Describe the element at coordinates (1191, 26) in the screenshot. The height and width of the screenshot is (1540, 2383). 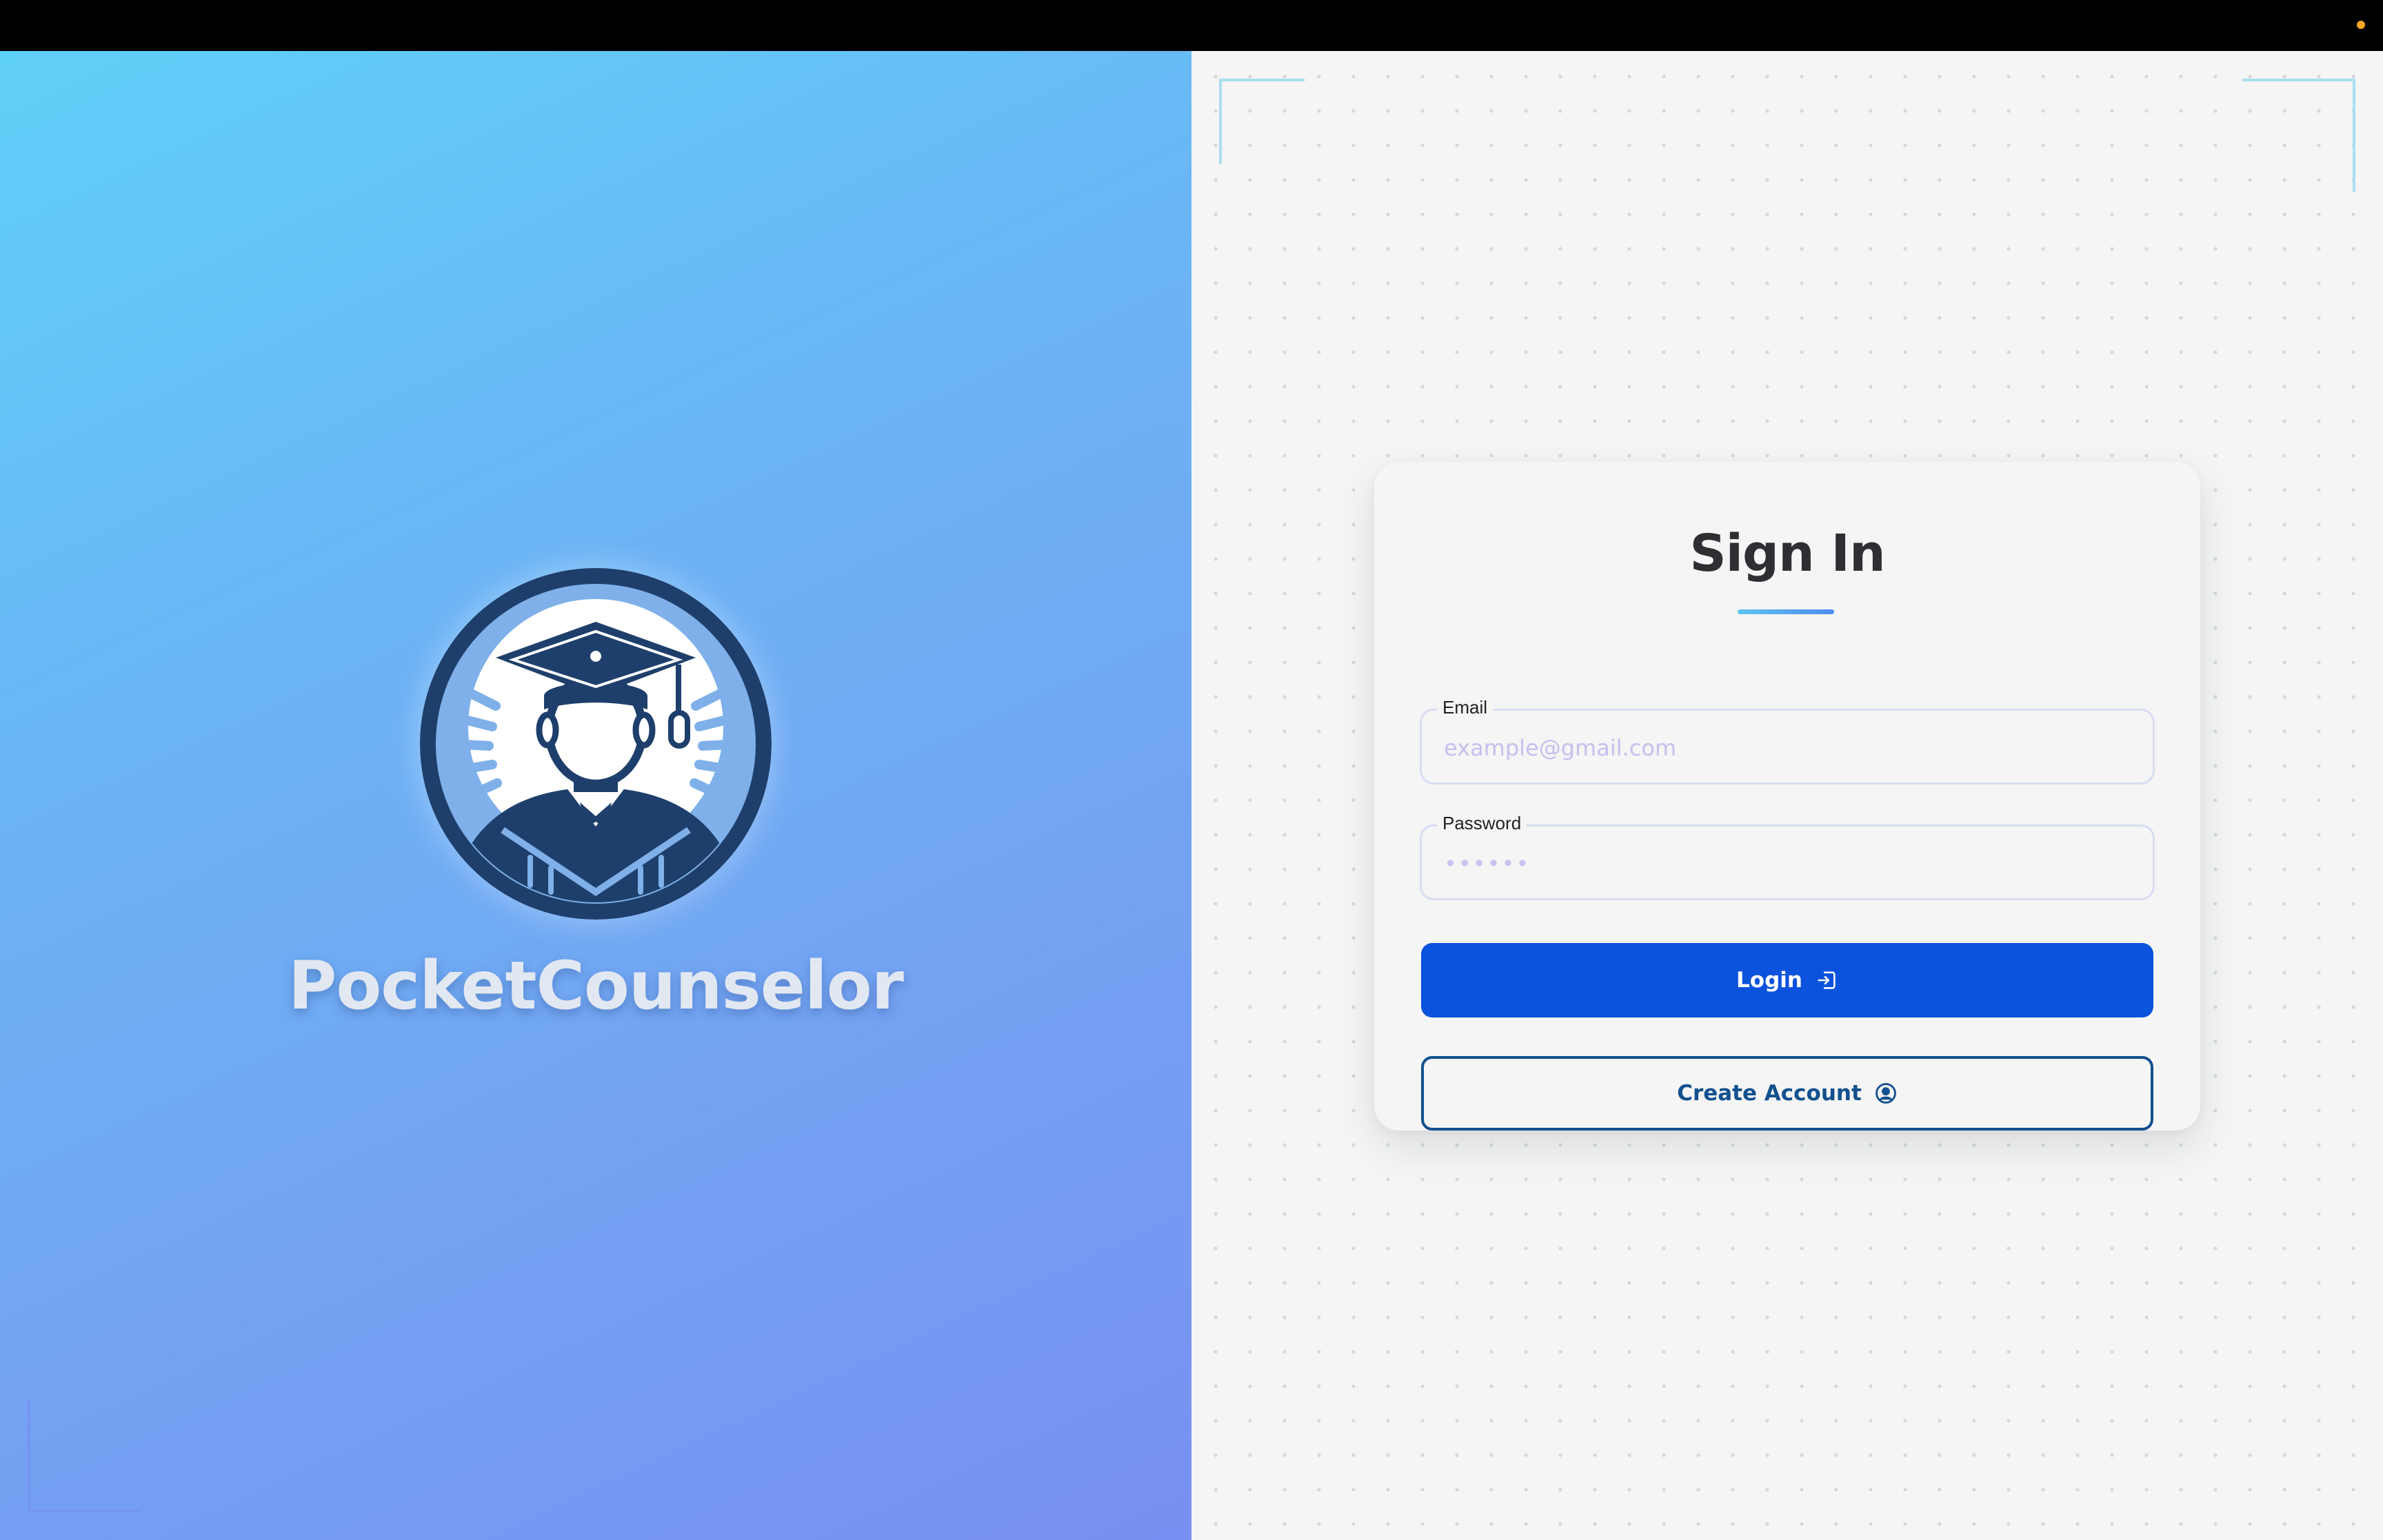
I see `top-bar` at that location.